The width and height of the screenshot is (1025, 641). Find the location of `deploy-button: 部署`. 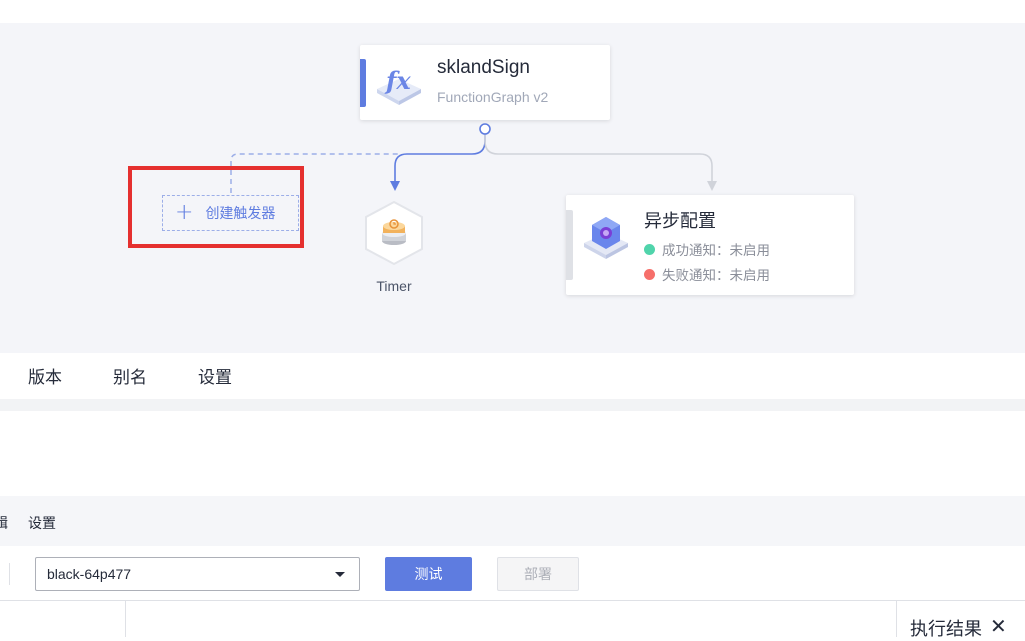

deploy-button: 部署 is located at coordinates (538, 574).